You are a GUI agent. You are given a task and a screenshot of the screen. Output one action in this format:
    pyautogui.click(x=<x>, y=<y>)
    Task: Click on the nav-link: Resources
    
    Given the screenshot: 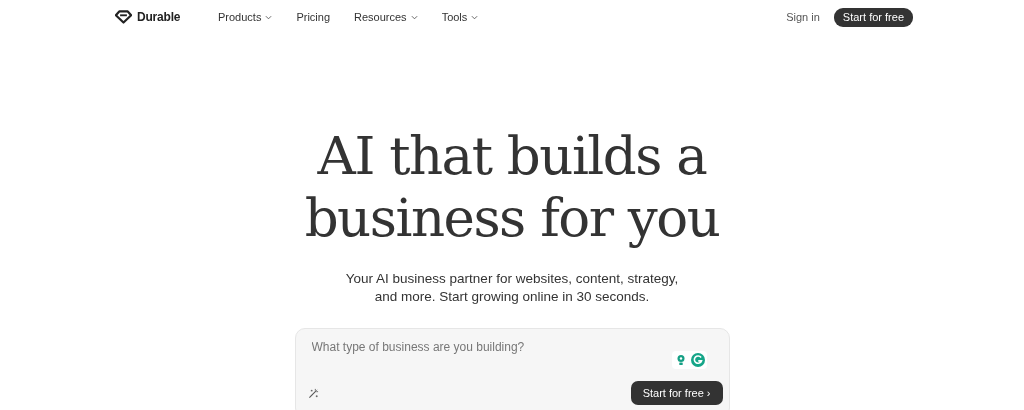 What is the action you would take?
    pyautogui.click(x=386, y=17)
    